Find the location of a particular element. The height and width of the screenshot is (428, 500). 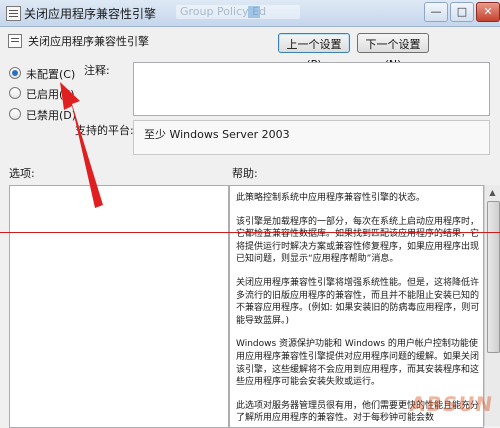

annotation-arrow-icon is located at coordinates (81, 145).